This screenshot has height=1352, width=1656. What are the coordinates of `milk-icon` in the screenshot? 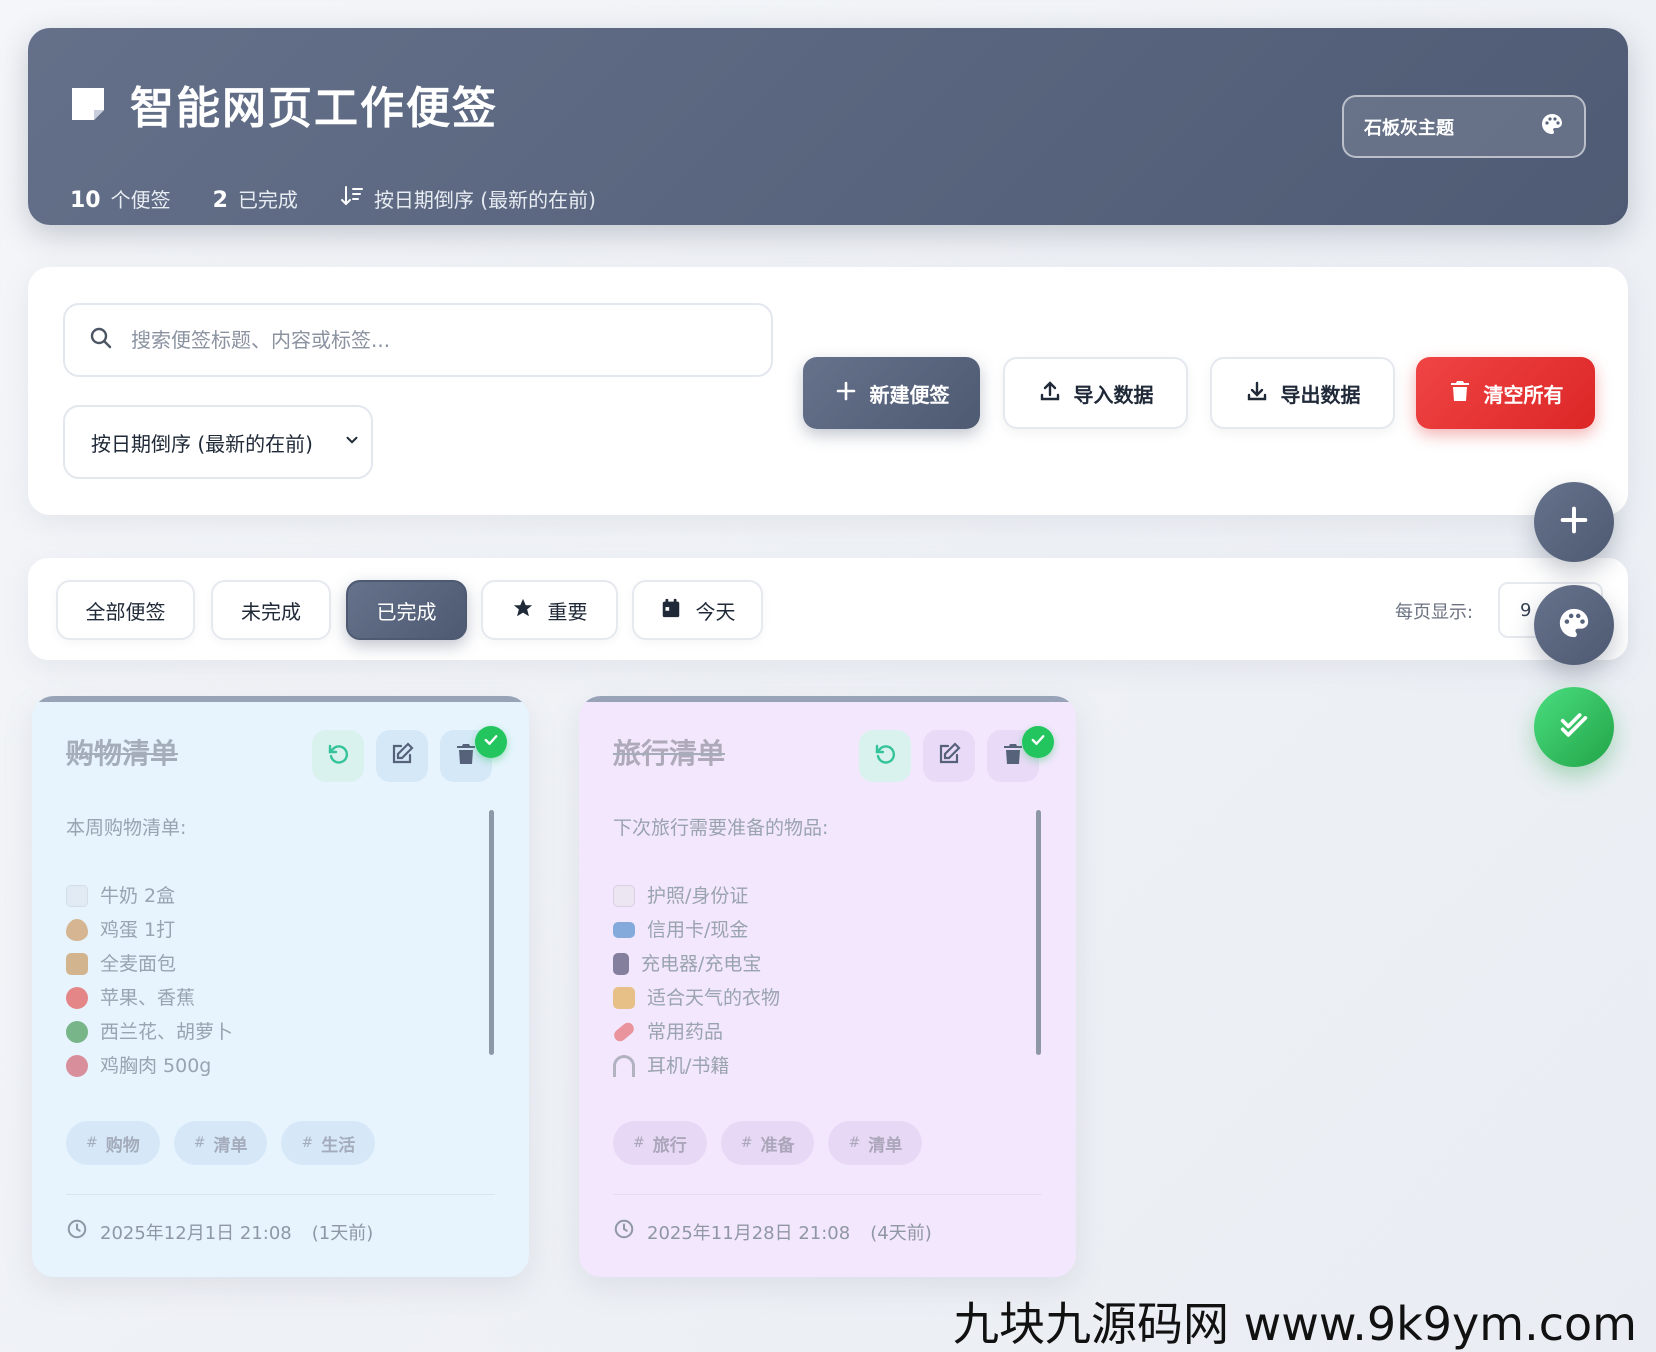 It's located at (77, 896).